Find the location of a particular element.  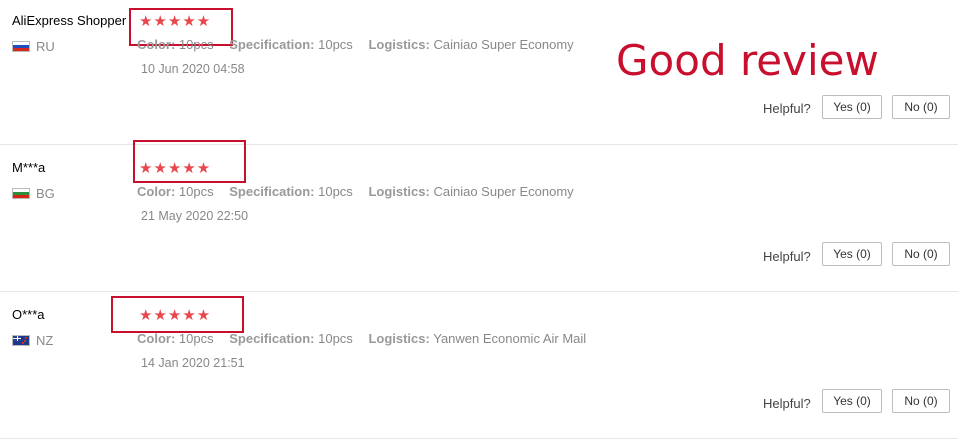

country-code: NZ is located at coordinates (45, 340).